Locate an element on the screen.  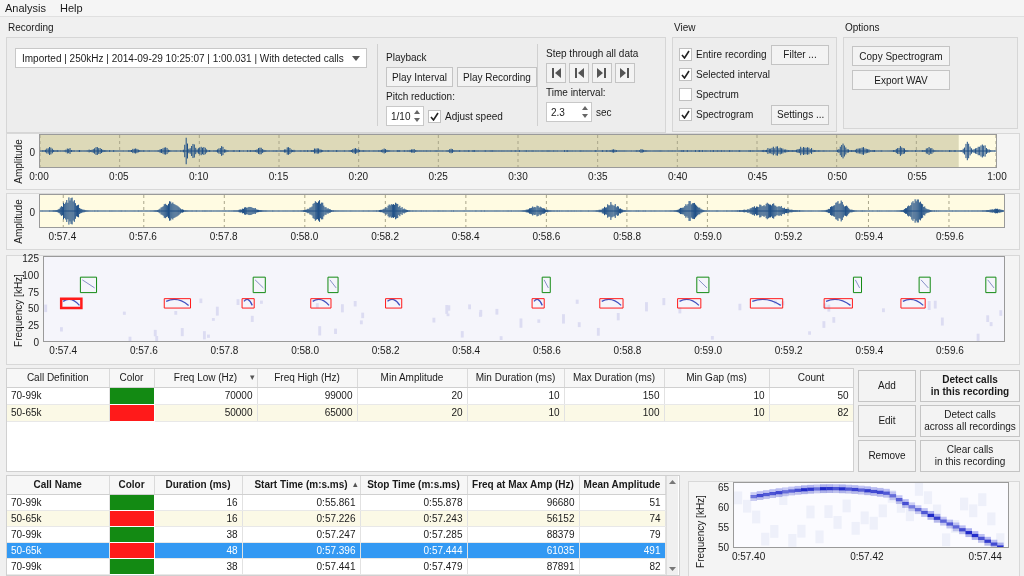
tick-label: 0:58.2 is located at coordinates (385, 236).